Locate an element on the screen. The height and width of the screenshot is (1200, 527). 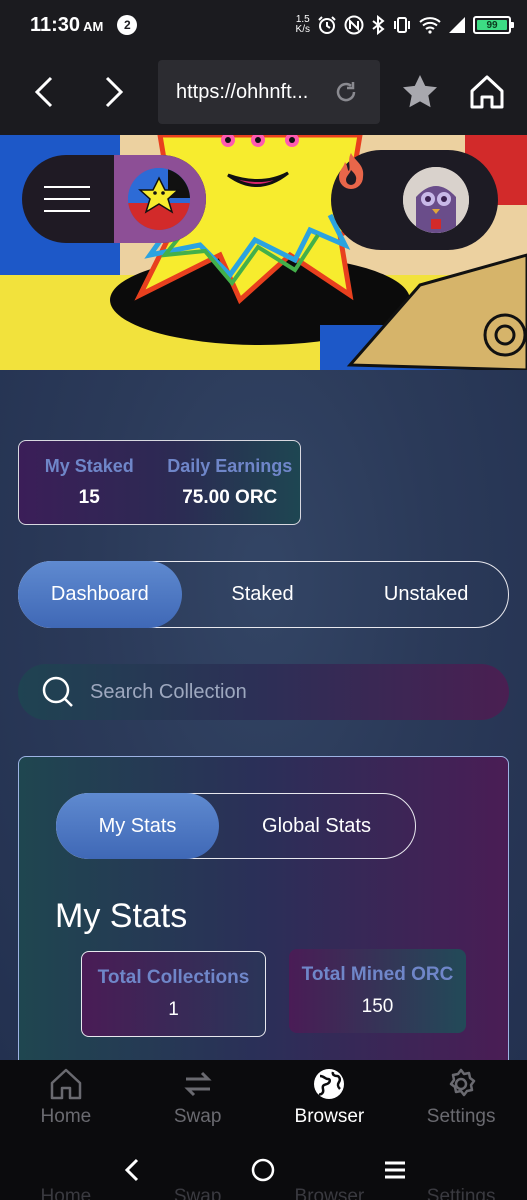
back-icon is located at coordinates (43, 92).